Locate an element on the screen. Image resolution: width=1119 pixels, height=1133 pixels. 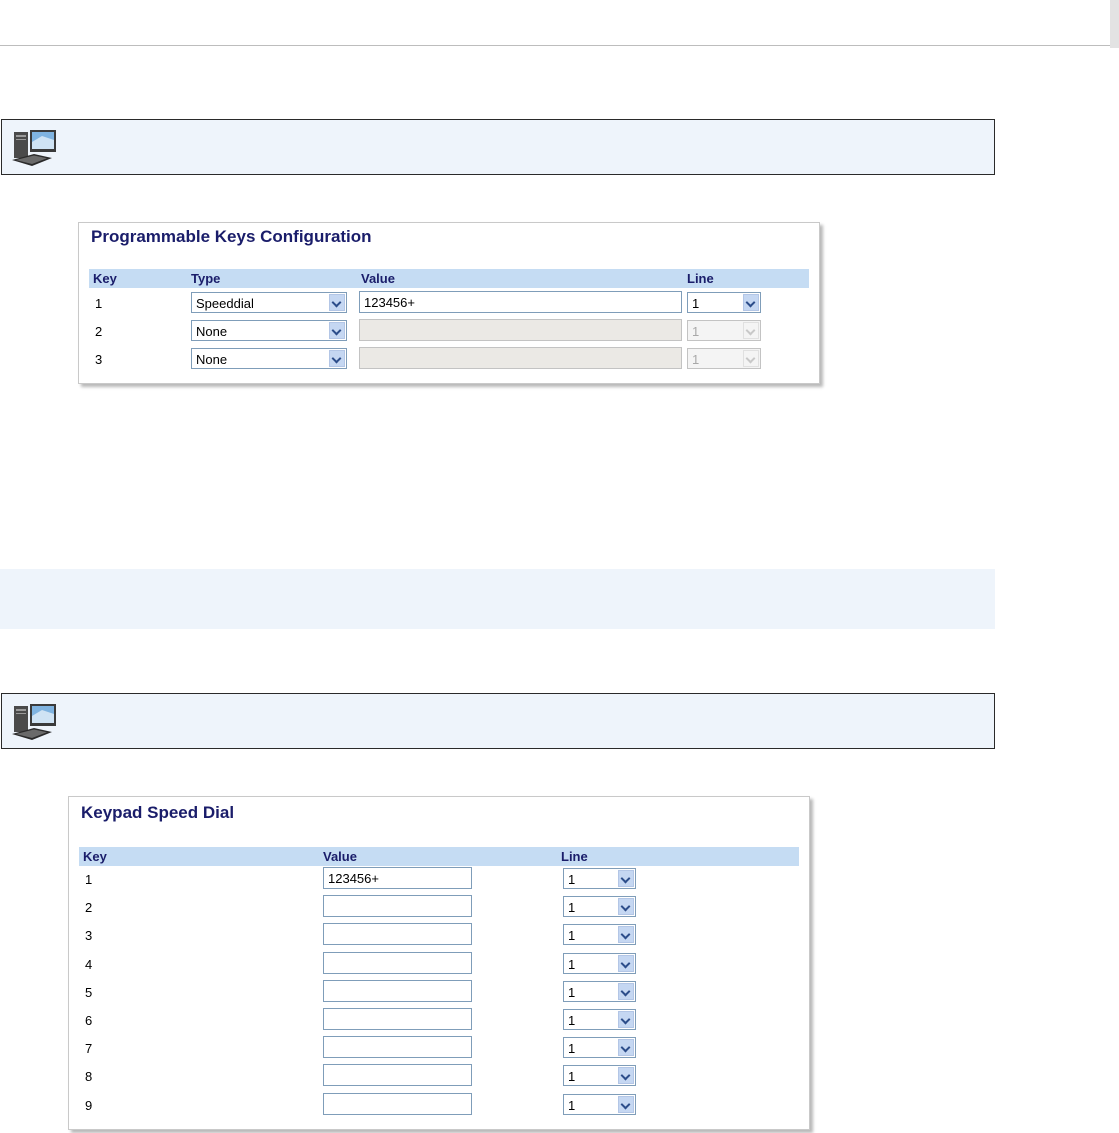
programmable-key-row-2: 2 None 1 is located at coordinates (449, 332).